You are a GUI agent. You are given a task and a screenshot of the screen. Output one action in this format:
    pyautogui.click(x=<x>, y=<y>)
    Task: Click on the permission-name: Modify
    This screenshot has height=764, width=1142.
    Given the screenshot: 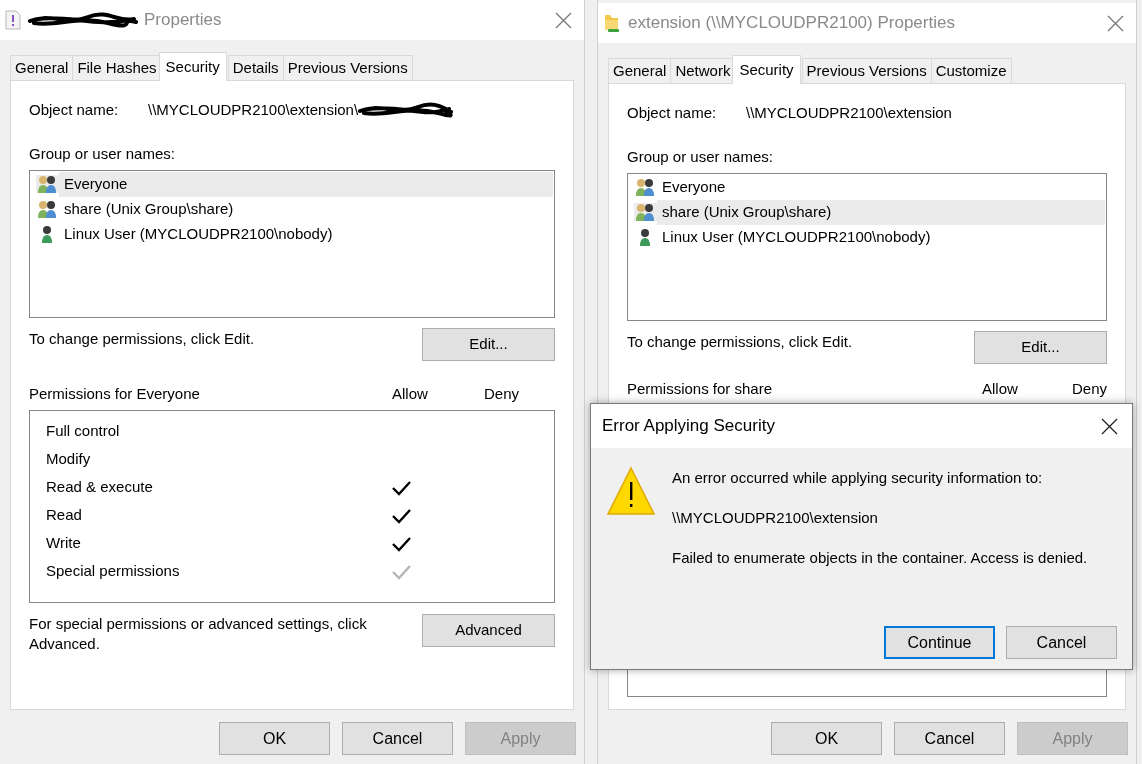 What is the action you would take?
    pyautogui.click(x=69, y=458)
    